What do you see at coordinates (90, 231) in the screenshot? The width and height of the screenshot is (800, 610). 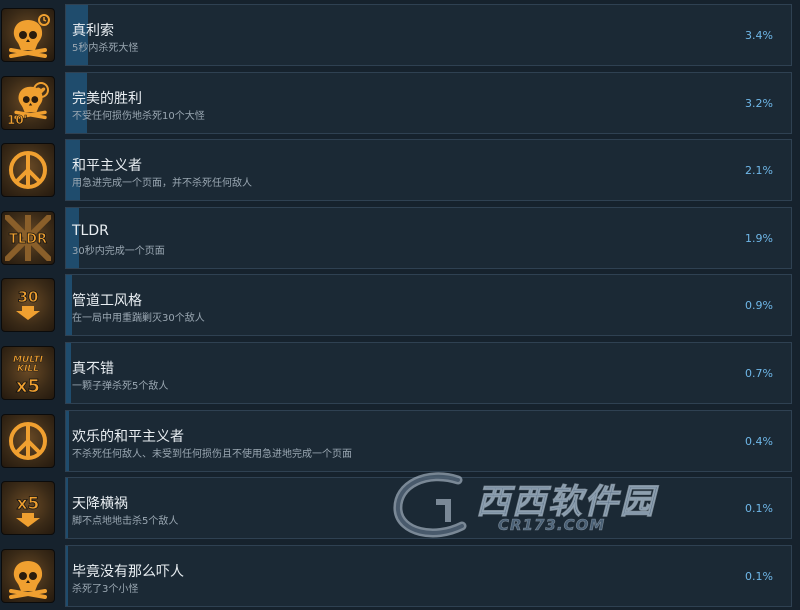 I see `achievement-title: TLDR` at bounding box center [90, 231].